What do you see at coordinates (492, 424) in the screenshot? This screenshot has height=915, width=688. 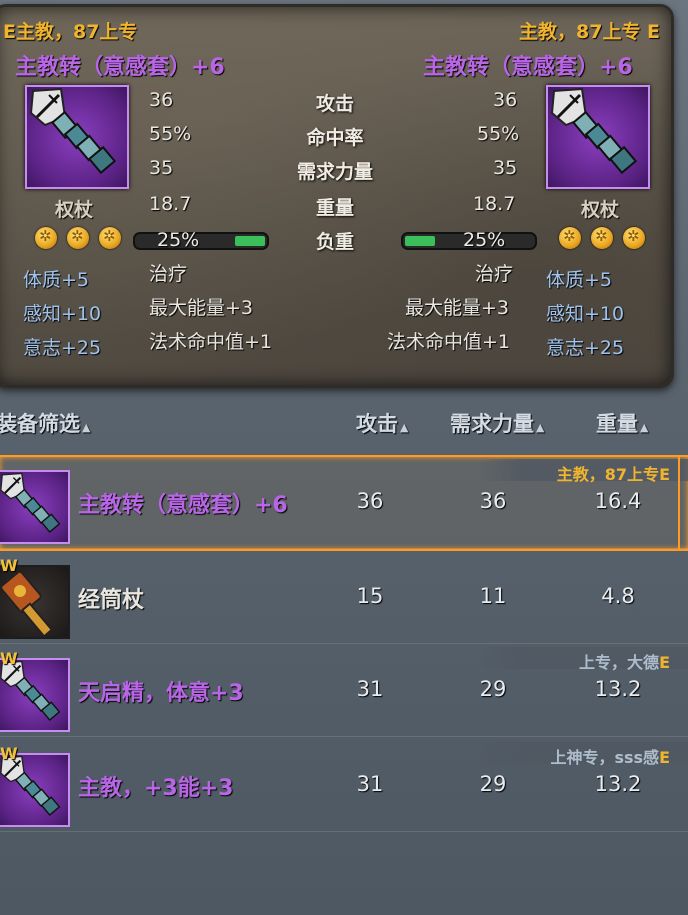 I see `str-label: 需求力量` at bounding box center [492, 424].